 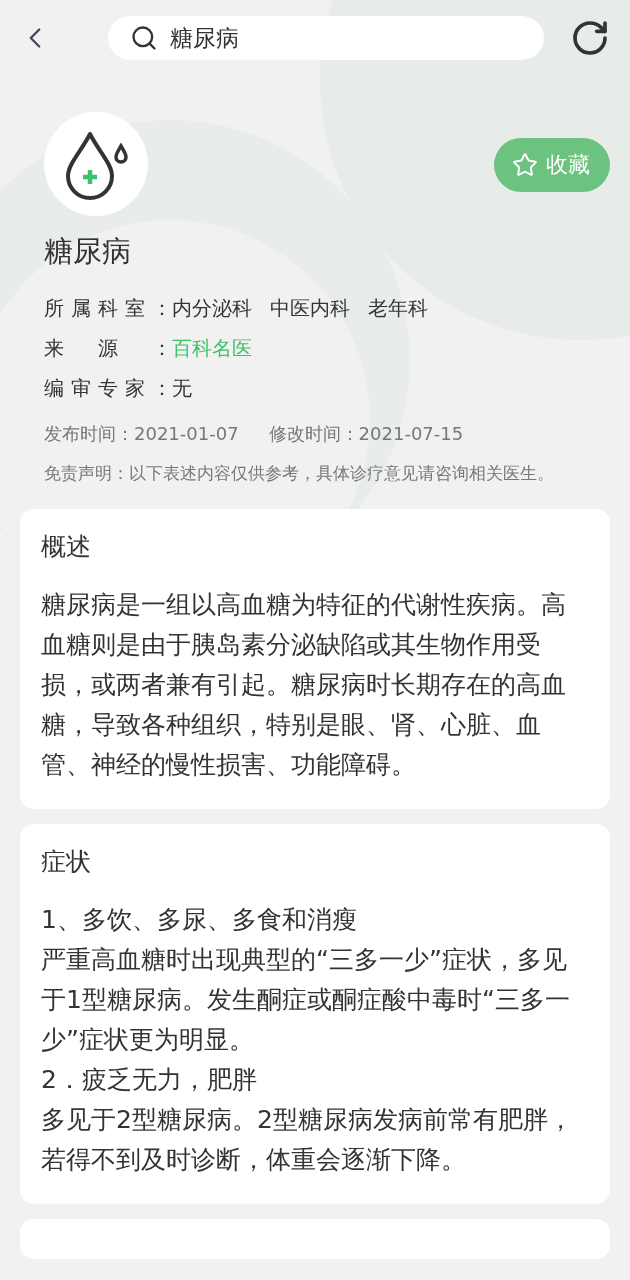 What do you see at coordinates (398, 308) in the screenshot?
I see `meta-value: 老年科` at bounding box center [398, 308].